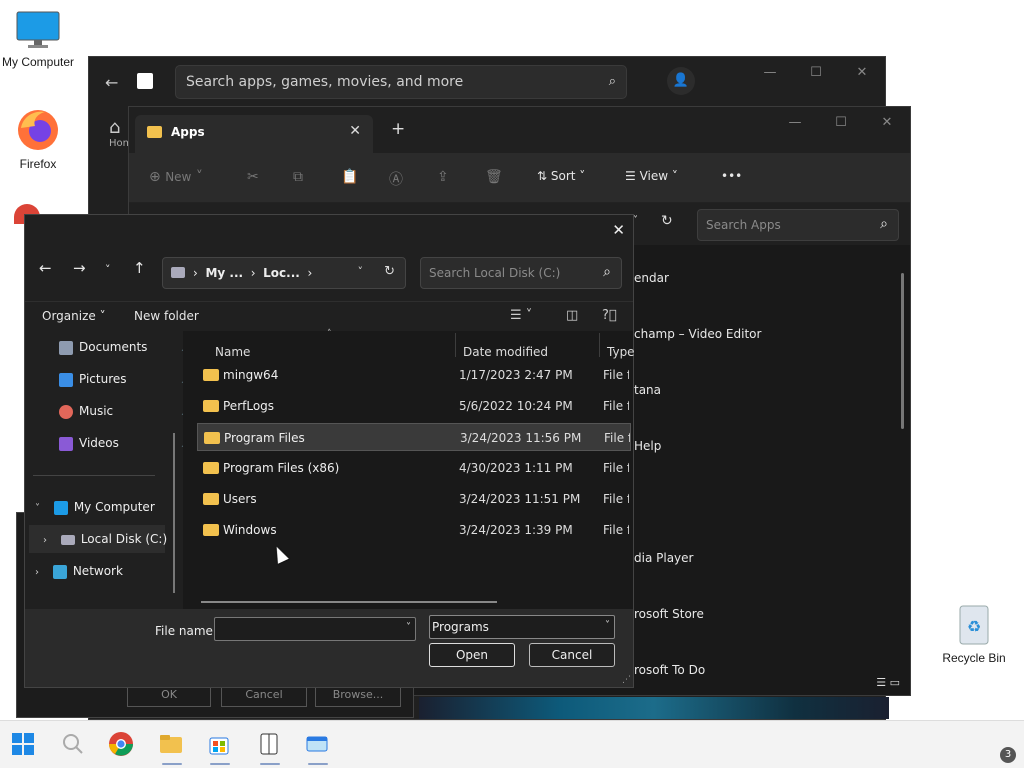  Describe the element at coordinates (572, 315) in the screenshot. I see `preview-pane-icon: ◫` at that location.